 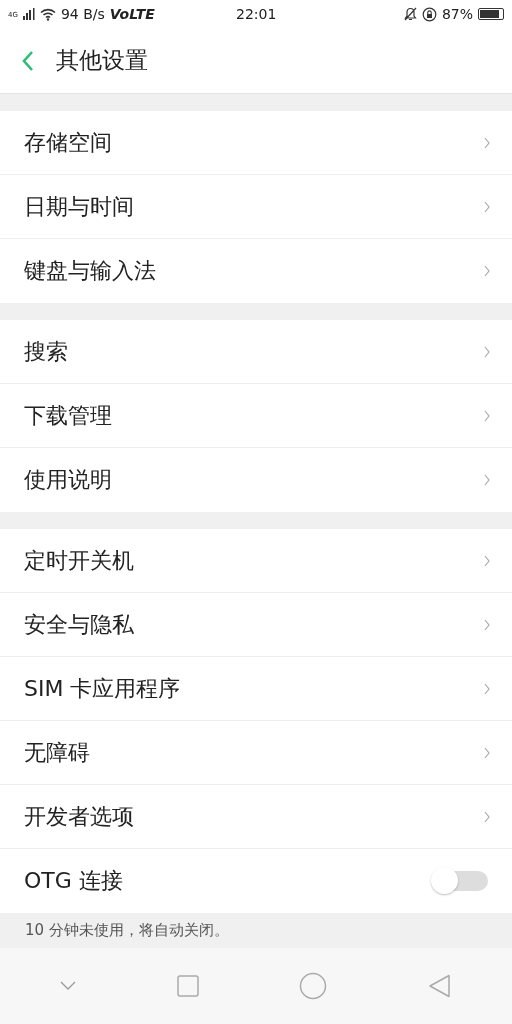 I want to click on network-speed: 94 B/s, so click(x=82, y=14).